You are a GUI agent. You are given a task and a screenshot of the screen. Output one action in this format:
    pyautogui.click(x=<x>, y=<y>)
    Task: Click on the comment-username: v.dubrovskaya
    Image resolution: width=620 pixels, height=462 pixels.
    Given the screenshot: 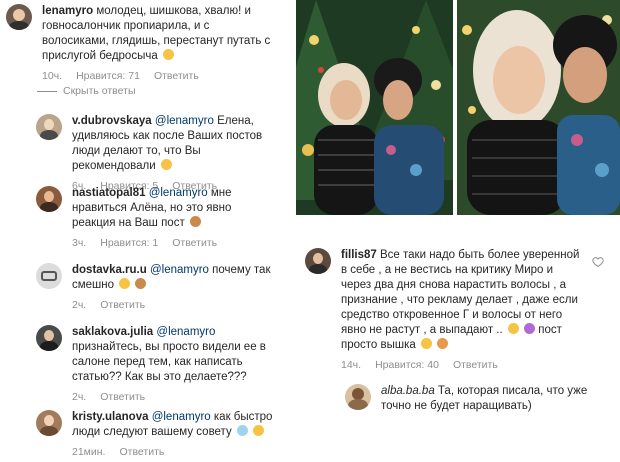 What is the action you would take?
    pyautogui.click(x=112, y=121)
    